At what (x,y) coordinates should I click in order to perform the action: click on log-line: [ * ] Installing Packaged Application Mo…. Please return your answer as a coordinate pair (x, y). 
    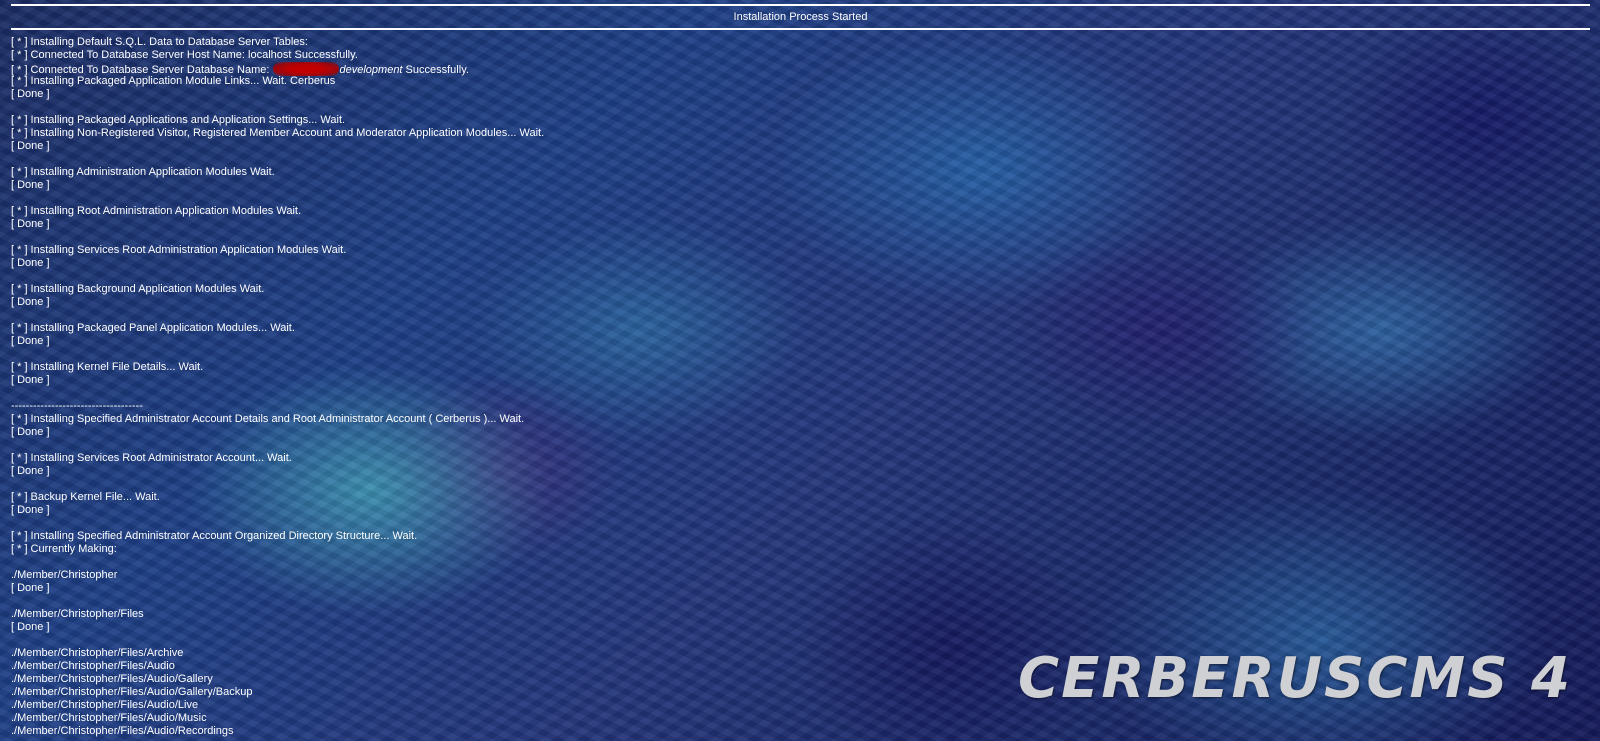
    Looking at the image, I should click on (173, 81).